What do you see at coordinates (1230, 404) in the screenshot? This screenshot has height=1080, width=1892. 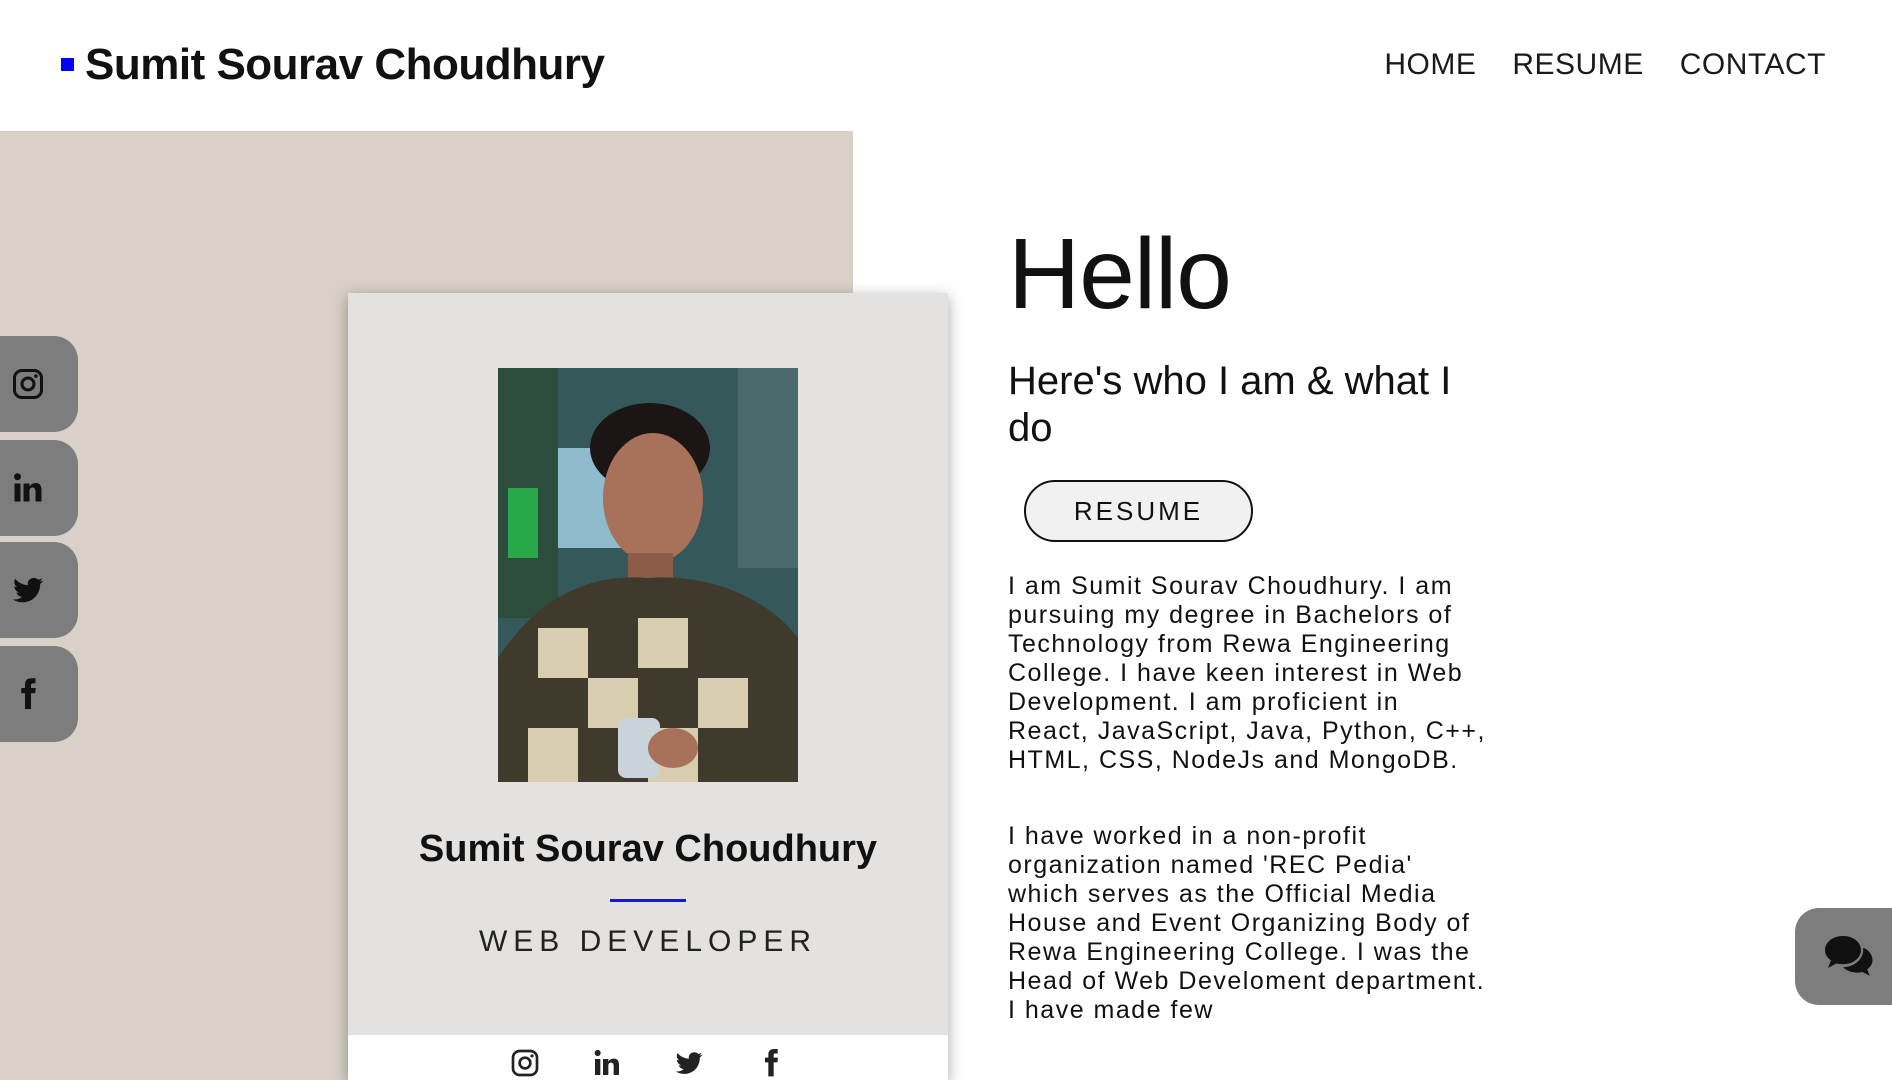 I see `intro-subtitle: Here's who I am & what I do` at bounding box center [1230, 404].